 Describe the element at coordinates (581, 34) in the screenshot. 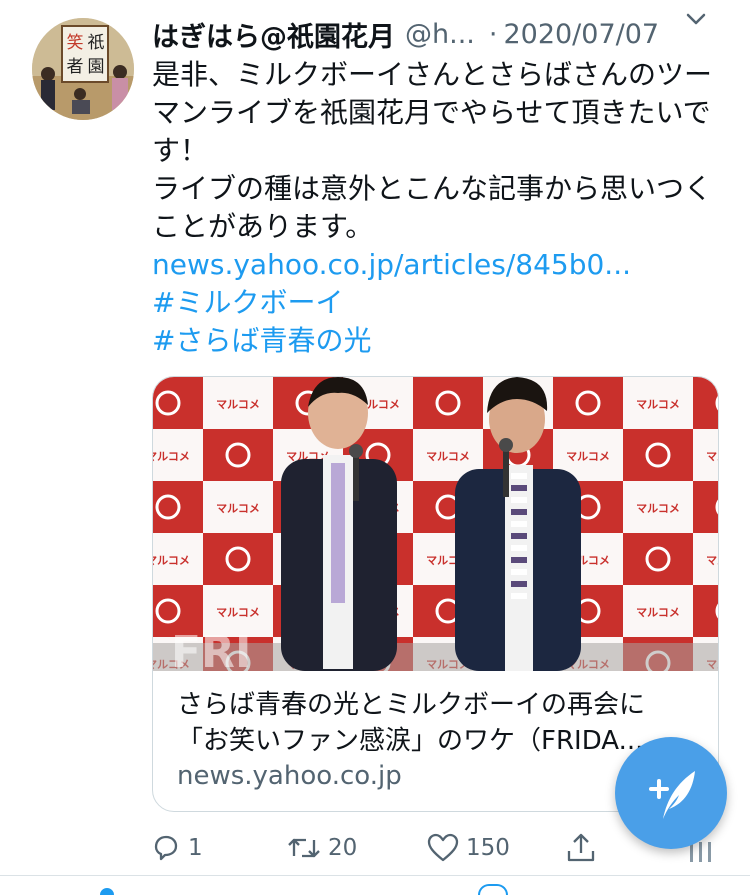

I see `tweet-date: 2020/07/07` at that location.